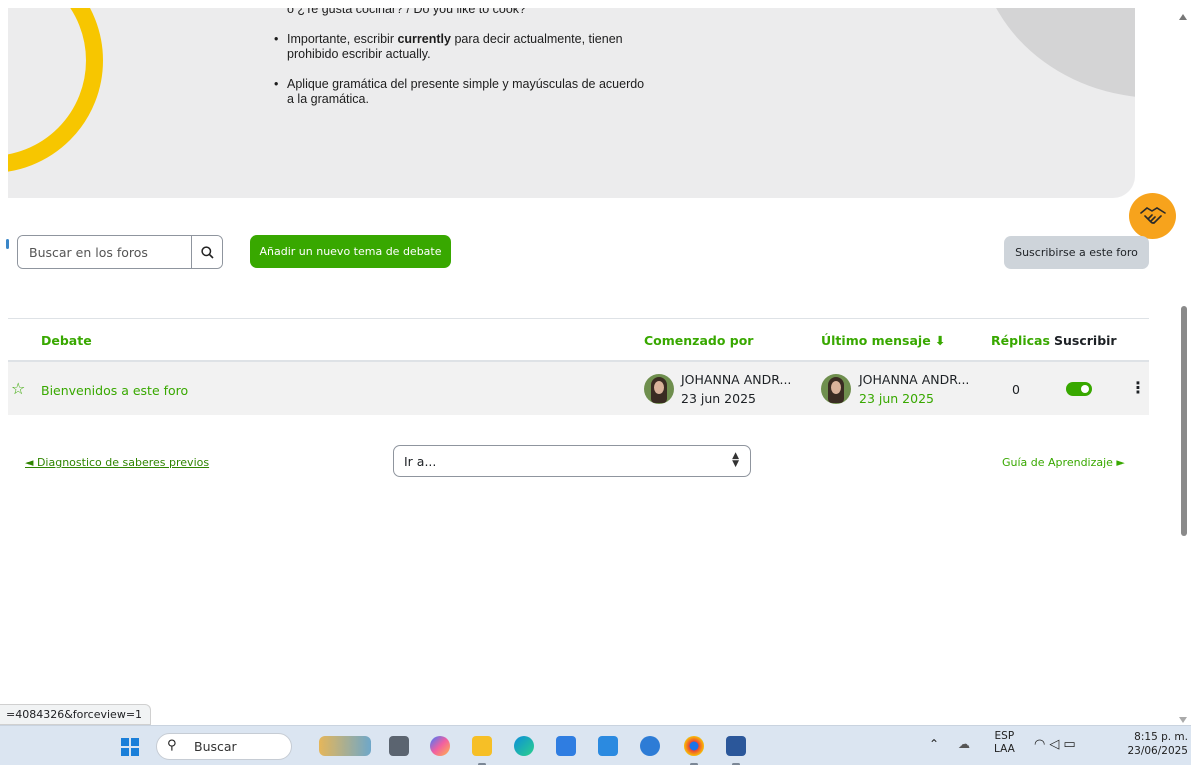 The image size is (1191, 765). Describe the element at coordinates (482, 746) in the screenshot. I see `file-explorer-icon` at that location.